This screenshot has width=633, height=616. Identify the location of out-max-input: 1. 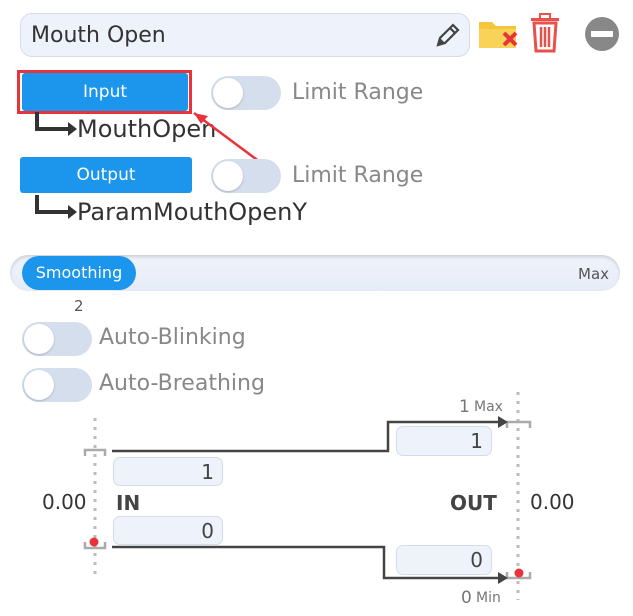
(444, 441).